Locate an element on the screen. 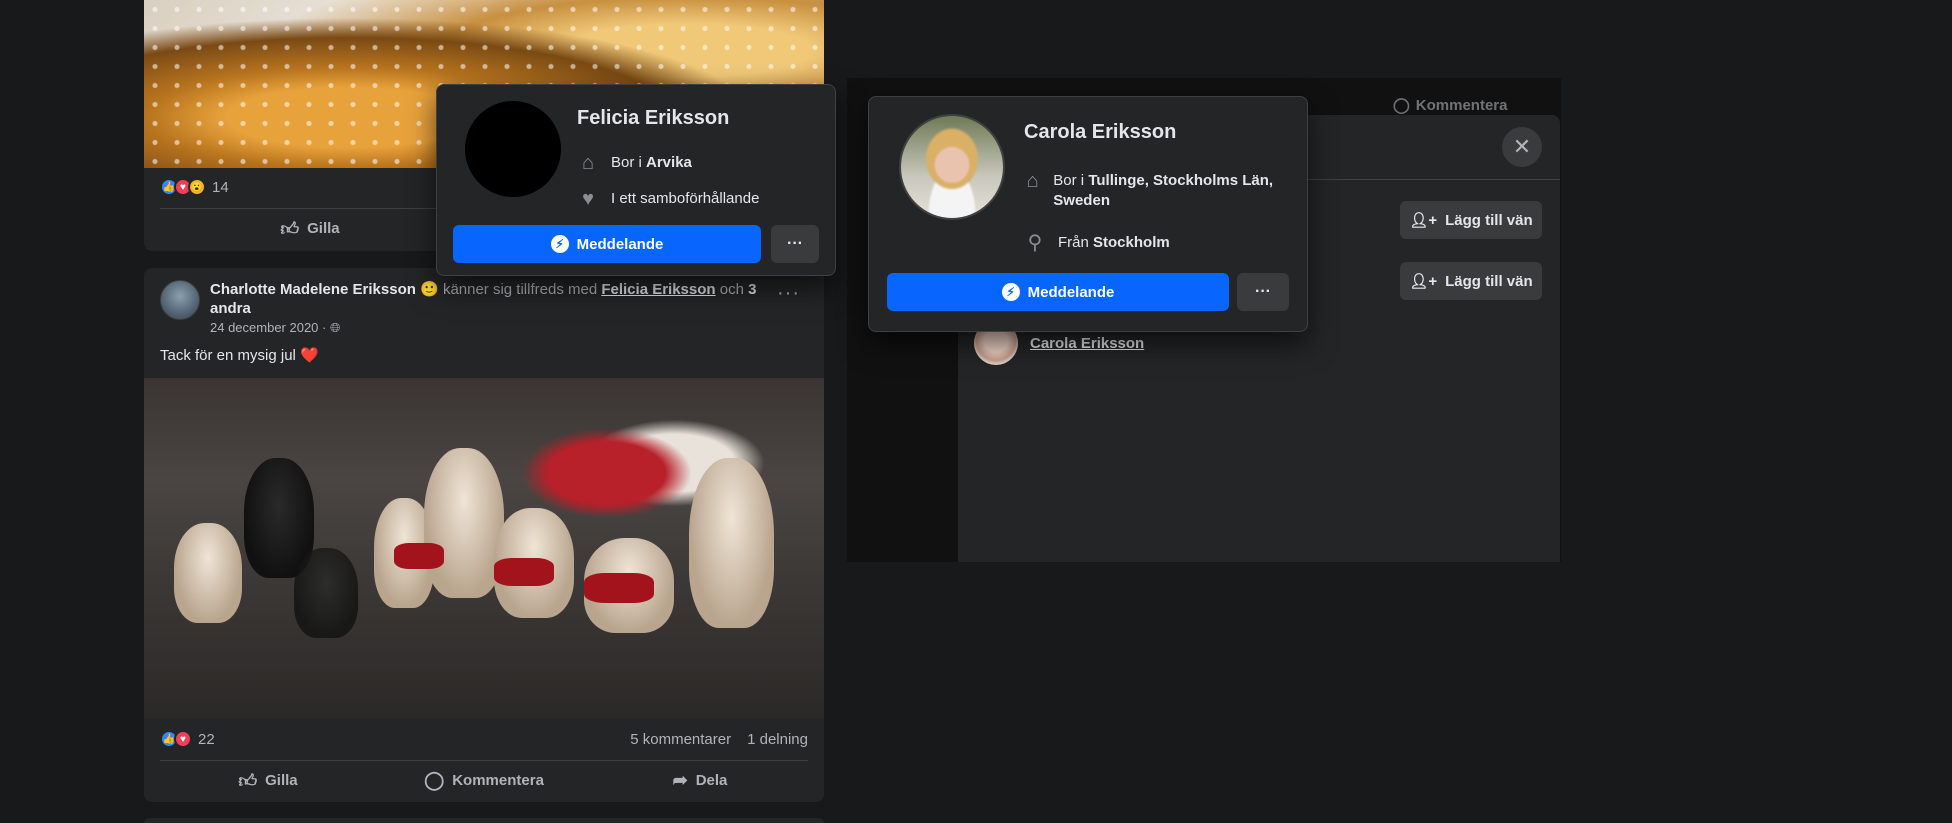 This screenshot has width=1952, height=823. heart-icon: ♥ is located at coordinates (588, 199).